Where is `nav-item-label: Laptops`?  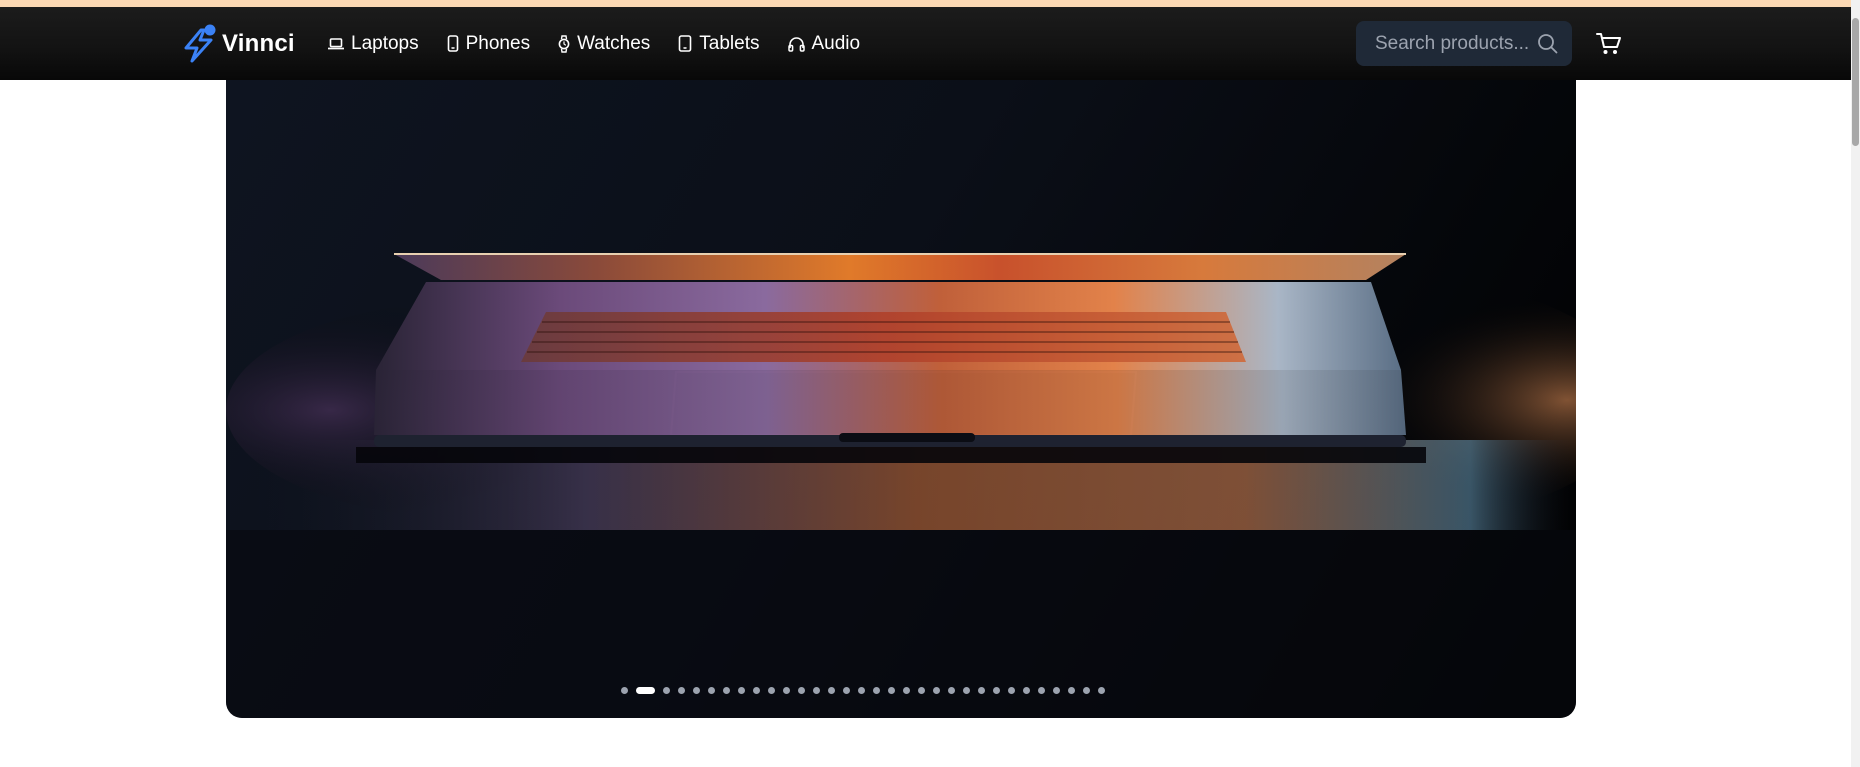
nav-item-label: Laptops is located at coordinates (385, 43).